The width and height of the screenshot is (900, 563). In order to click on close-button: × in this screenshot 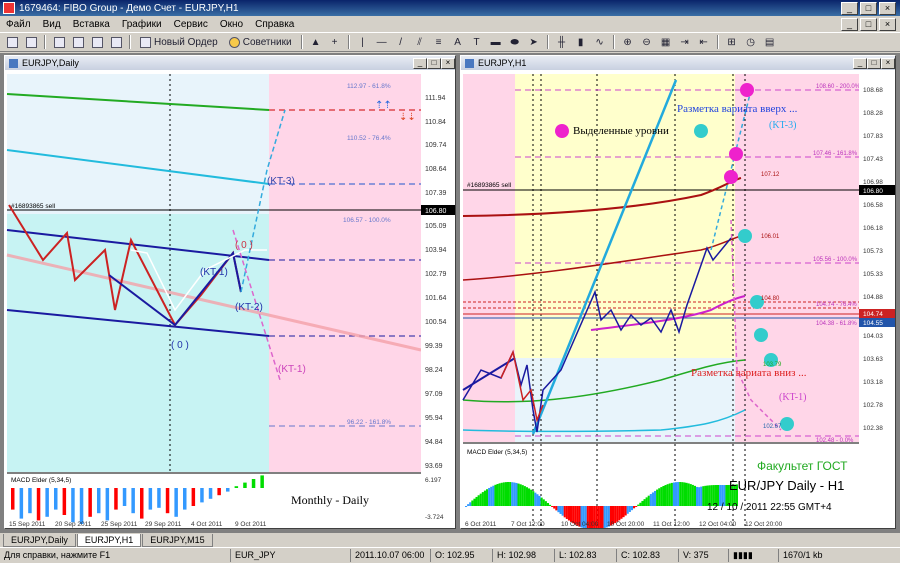, I will do `click(887, 8)`.